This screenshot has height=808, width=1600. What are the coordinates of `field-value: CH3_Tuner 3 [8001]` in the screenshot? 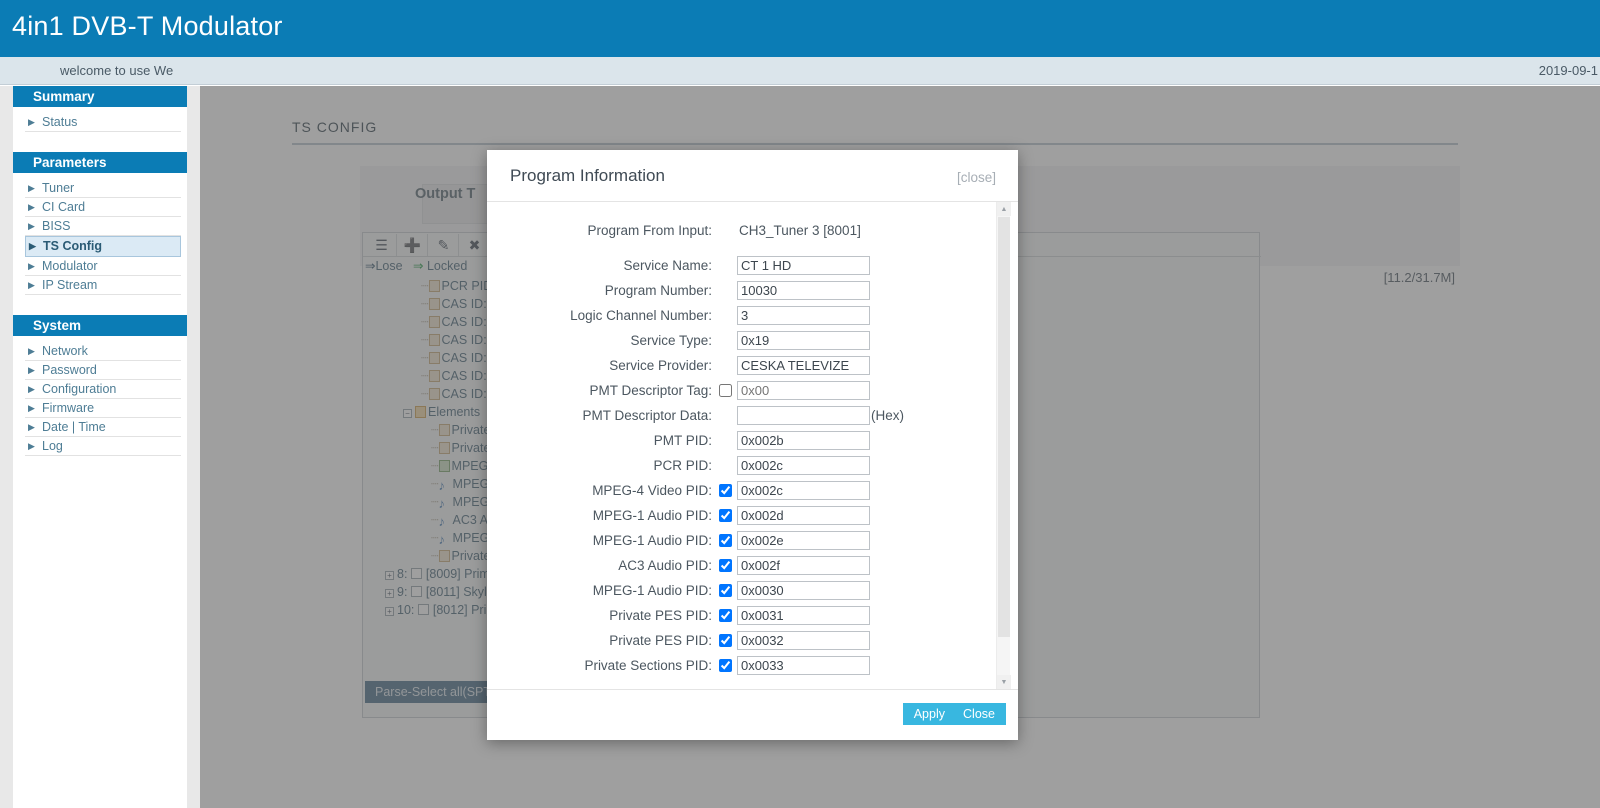 It's located at (800, 230).